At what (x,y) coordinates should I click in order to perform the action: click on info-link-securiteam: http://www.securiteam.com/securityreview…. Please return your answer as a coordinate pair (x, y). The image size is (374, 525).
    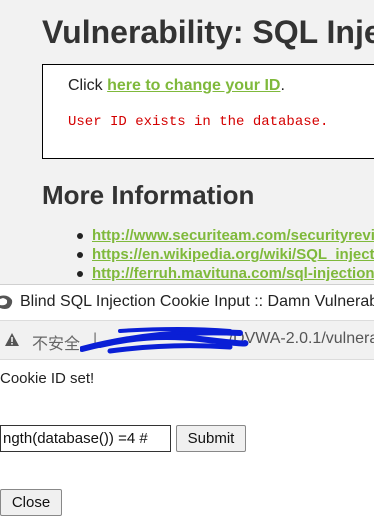
    Looking at the image, I should click on (233, 235).